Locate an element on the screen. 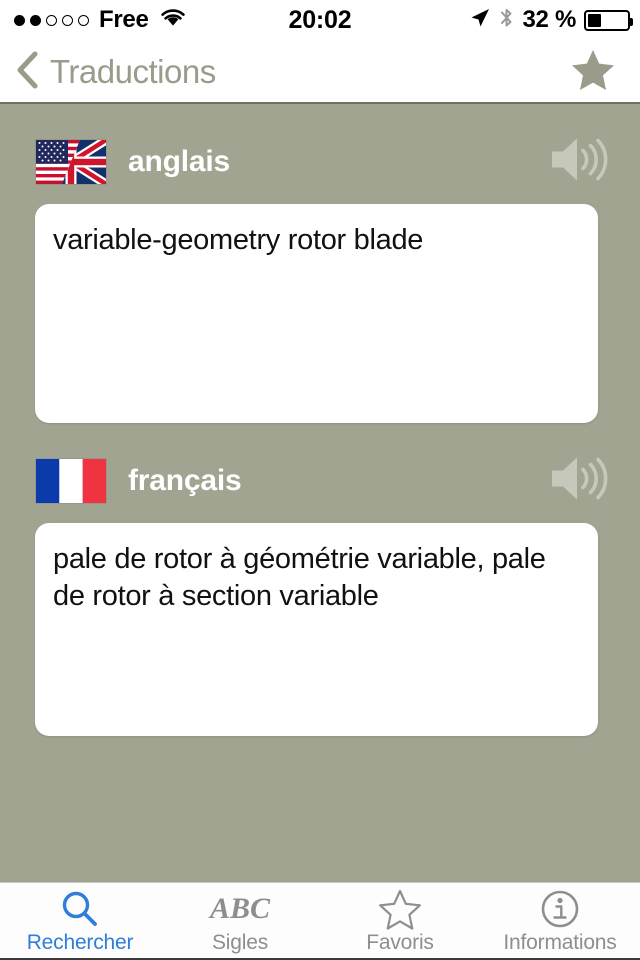  tab-favoris: Favoris is located at coordinates (400, 921).